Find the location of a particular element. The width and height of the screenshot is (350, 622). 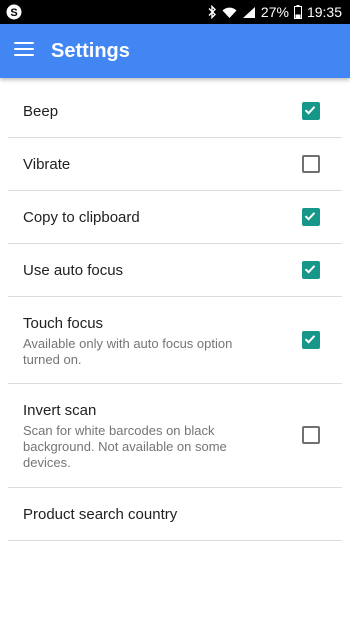

setting-label: Invert scan is located at coordinates (60, 410).